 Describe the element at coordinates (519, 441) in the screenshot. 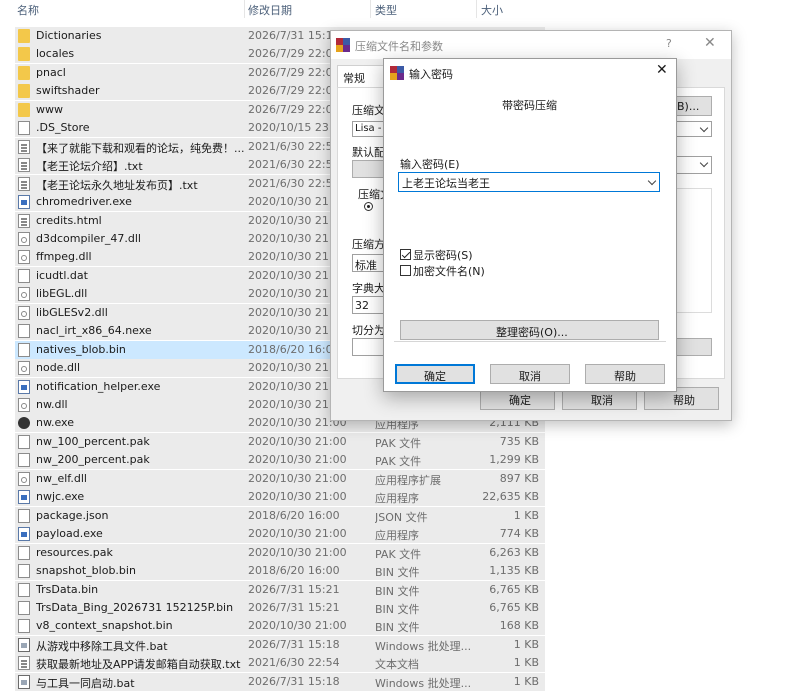

I see `file-size: 735 KB` at that location.